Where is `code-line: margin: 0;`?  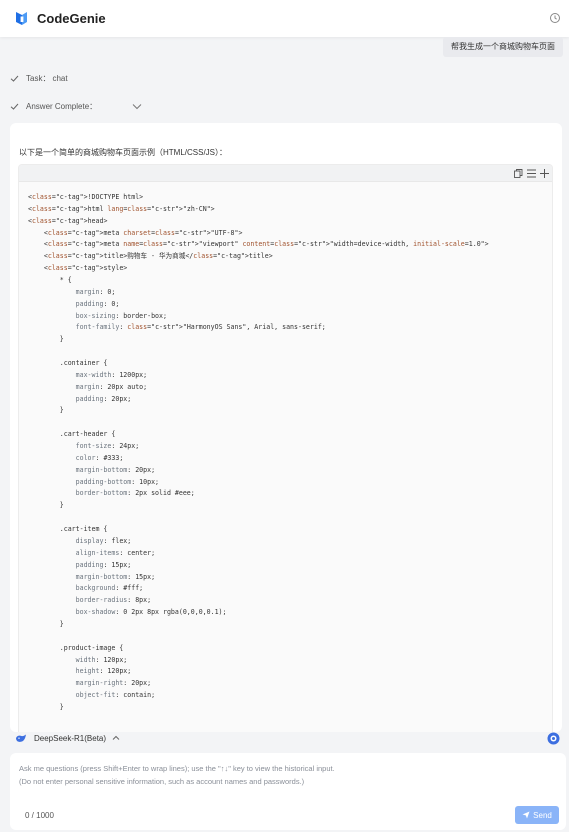
code-line: margin: 0; is located at coordinates (95, 291).